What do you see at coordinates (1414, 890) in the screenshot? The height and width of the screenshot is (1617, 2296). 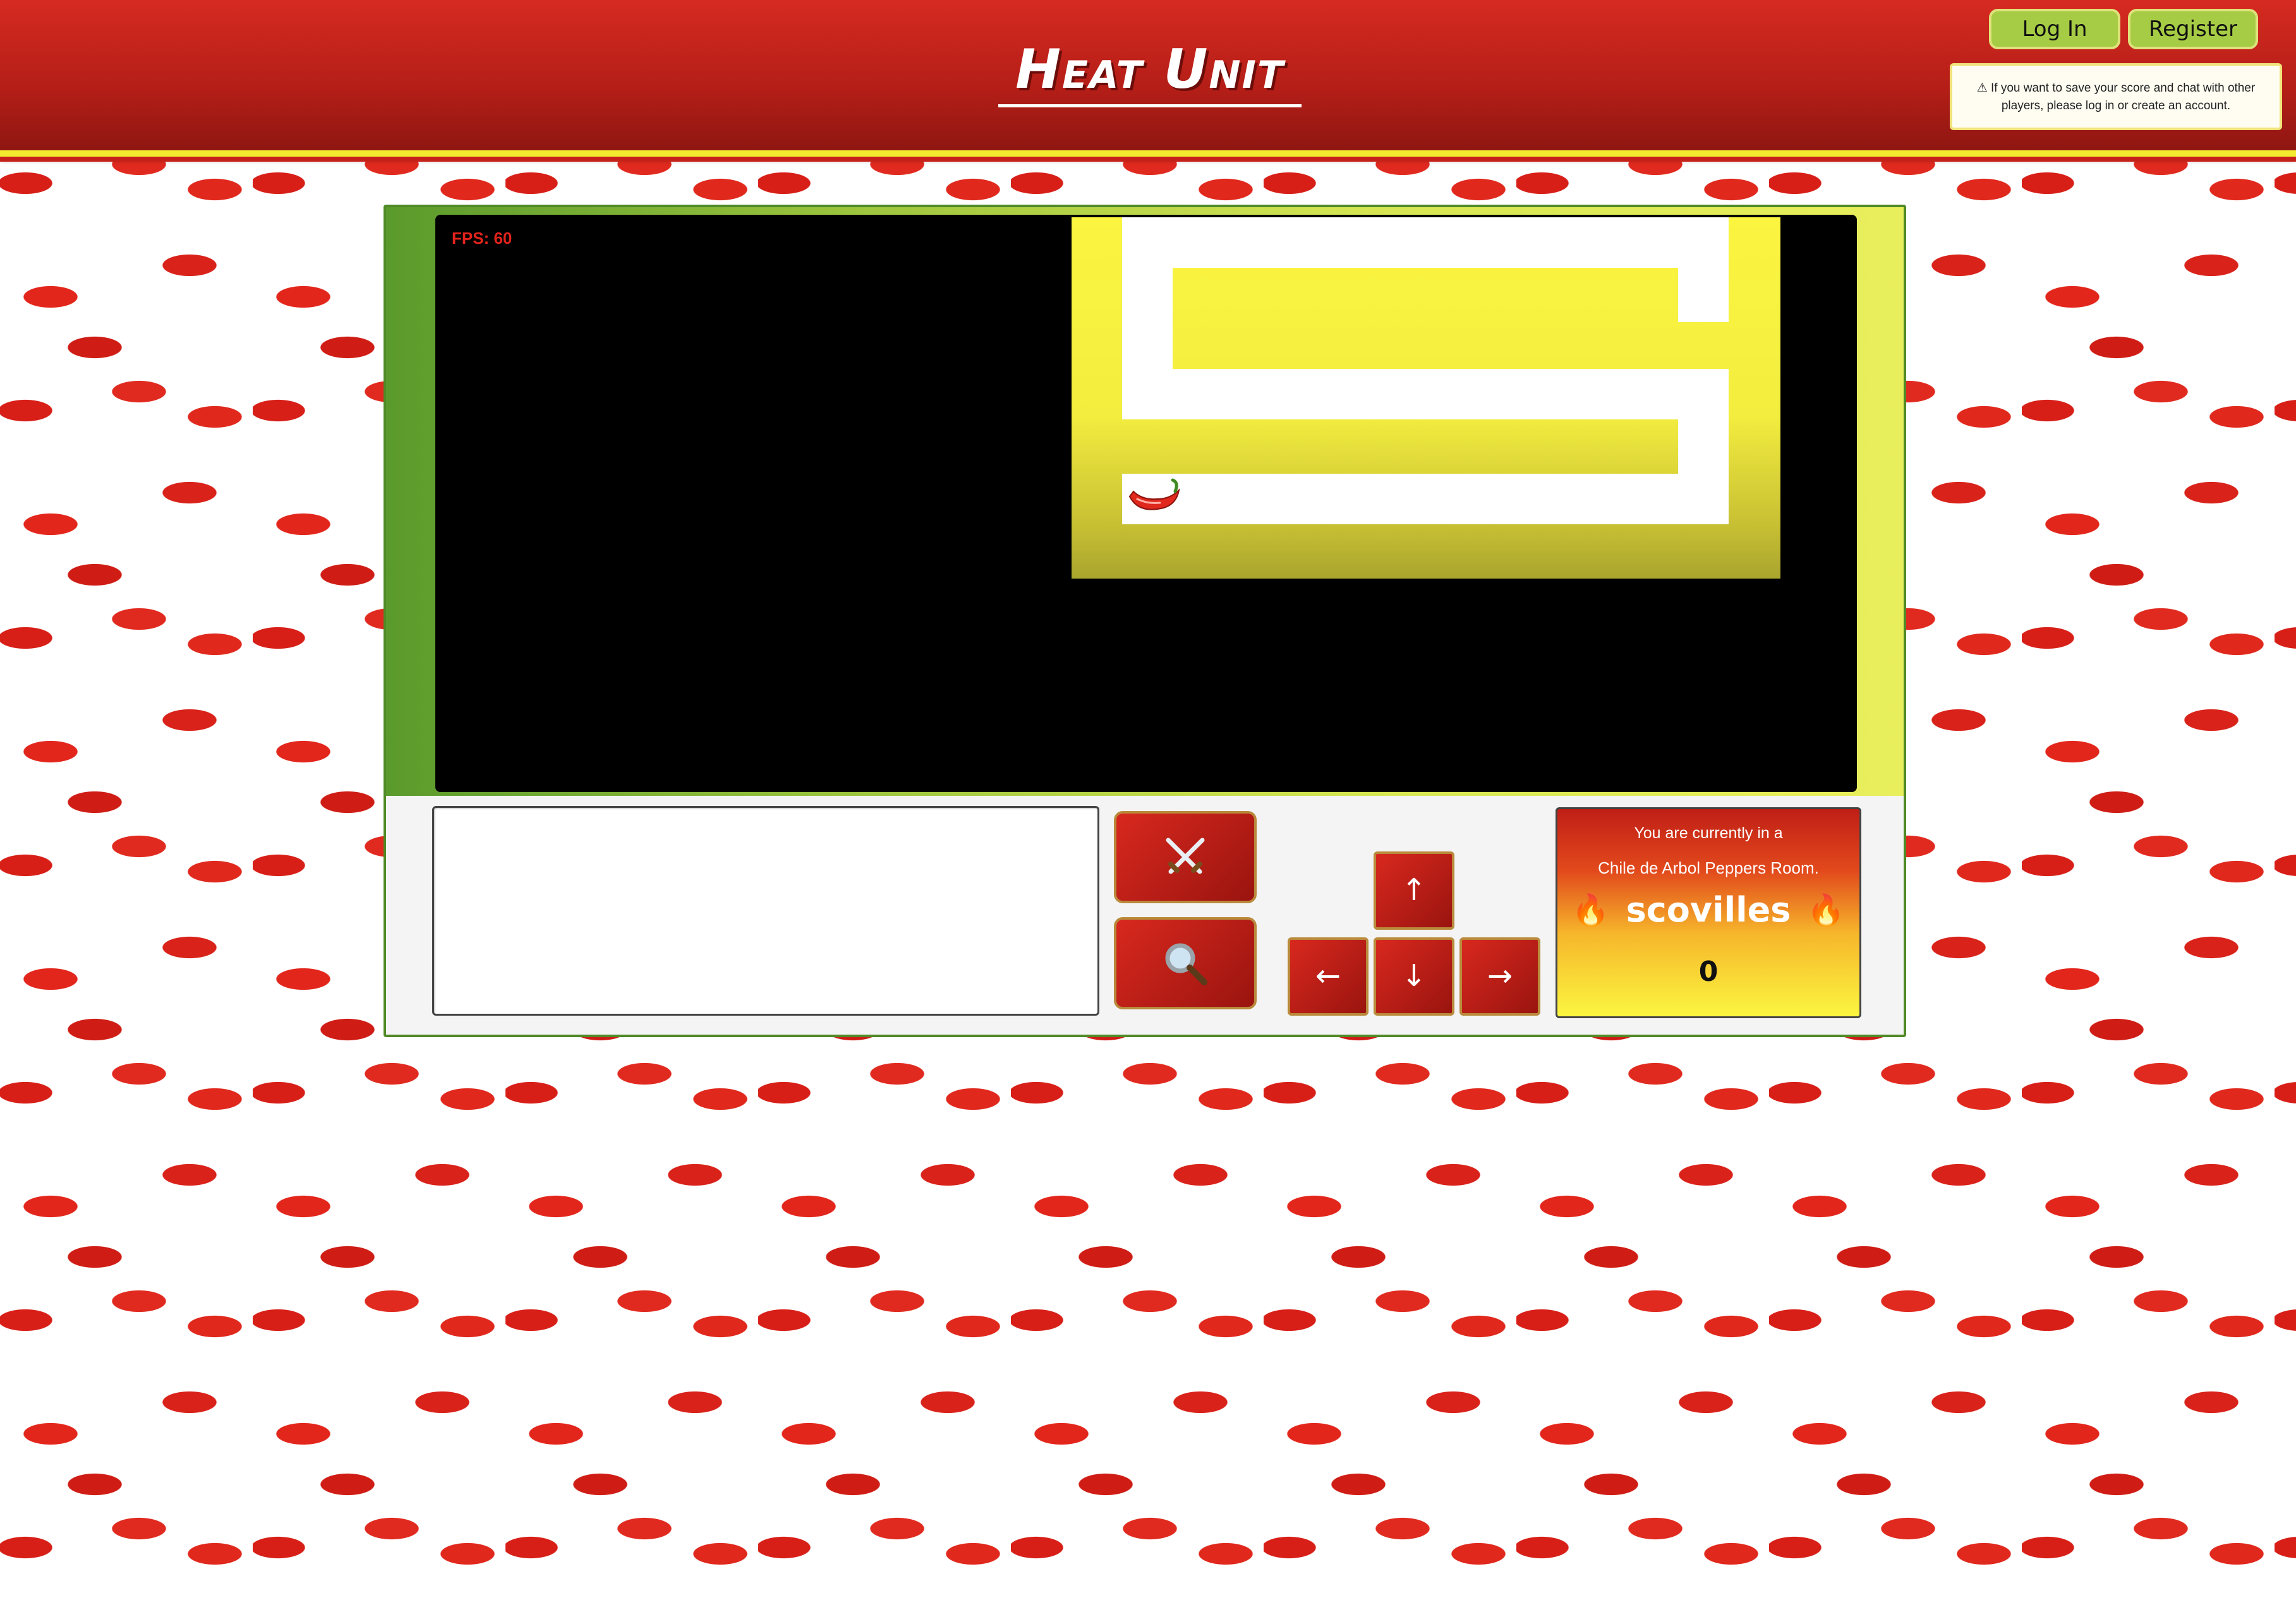 I see `move-up-button: ↑` at bounding box center [1414, 890].